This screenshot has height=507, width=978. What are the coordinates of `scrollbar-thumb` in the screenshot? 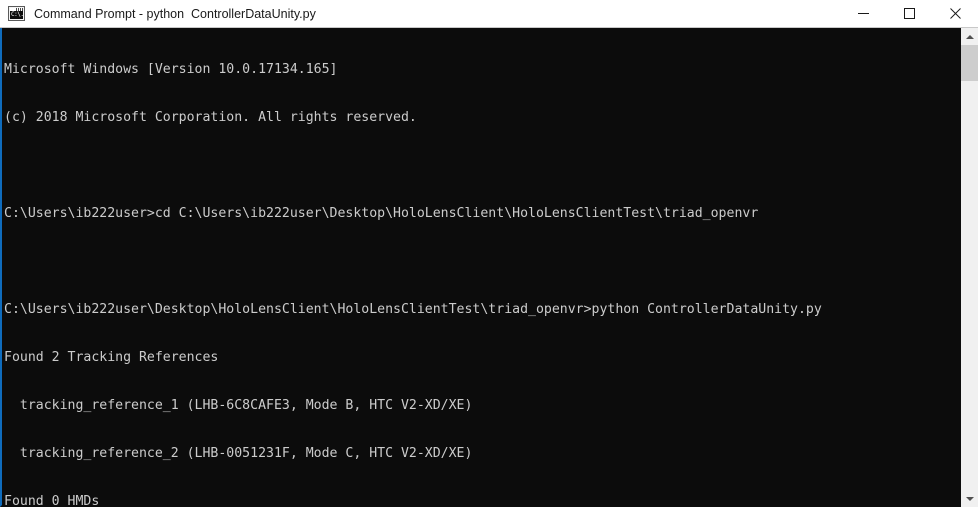 It's located at (969, 63).